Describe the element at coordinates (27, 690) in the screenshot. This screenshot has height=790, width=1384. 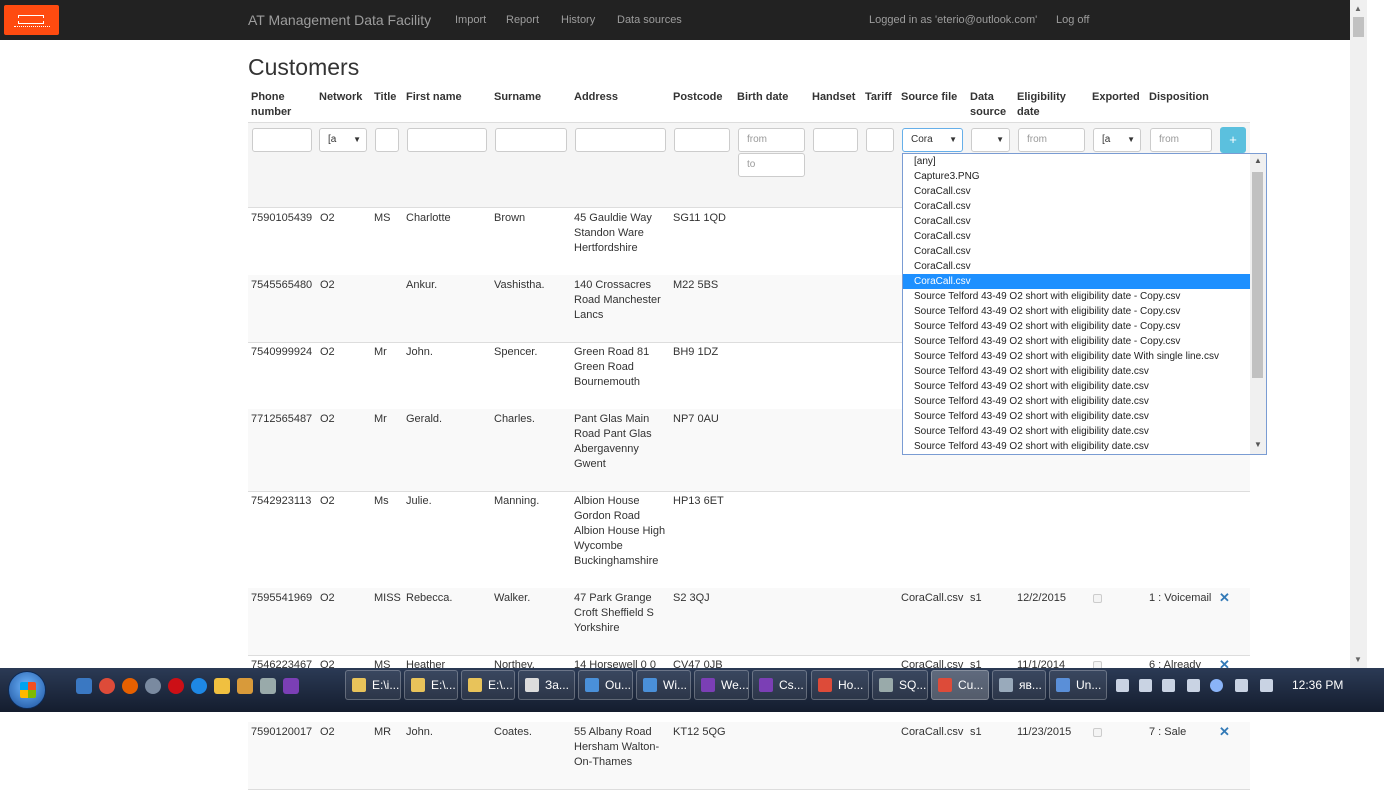
I see `start-button` at that location.